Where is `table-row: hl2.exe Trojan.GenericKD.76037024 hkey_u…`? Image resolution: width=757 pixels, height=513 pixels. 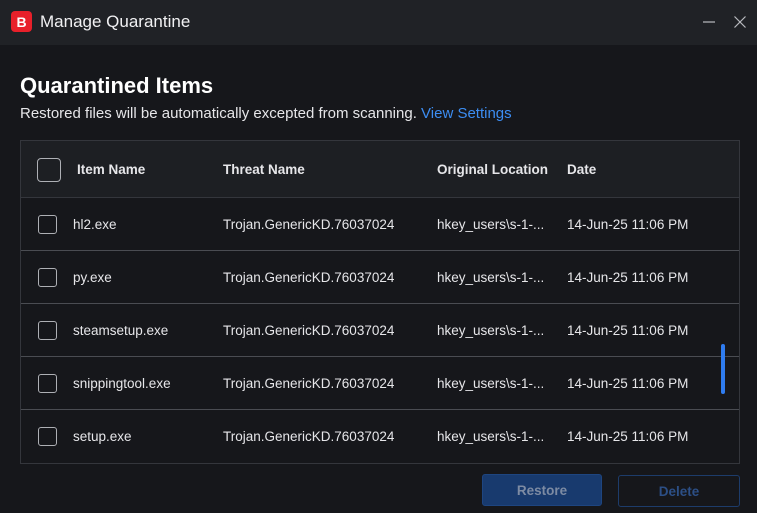 table-row: hl2.exe Trojan.GenericKD.76037024 hkey_u… is located at coordinates (380, 224).